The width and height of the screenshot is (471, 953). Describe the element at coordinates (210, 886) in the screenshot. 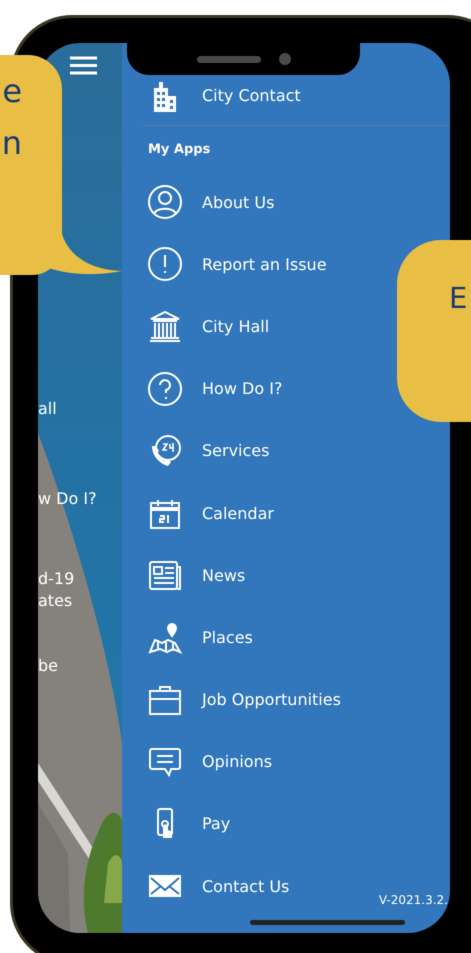

I see `menu-item: Contact Us` at that location.